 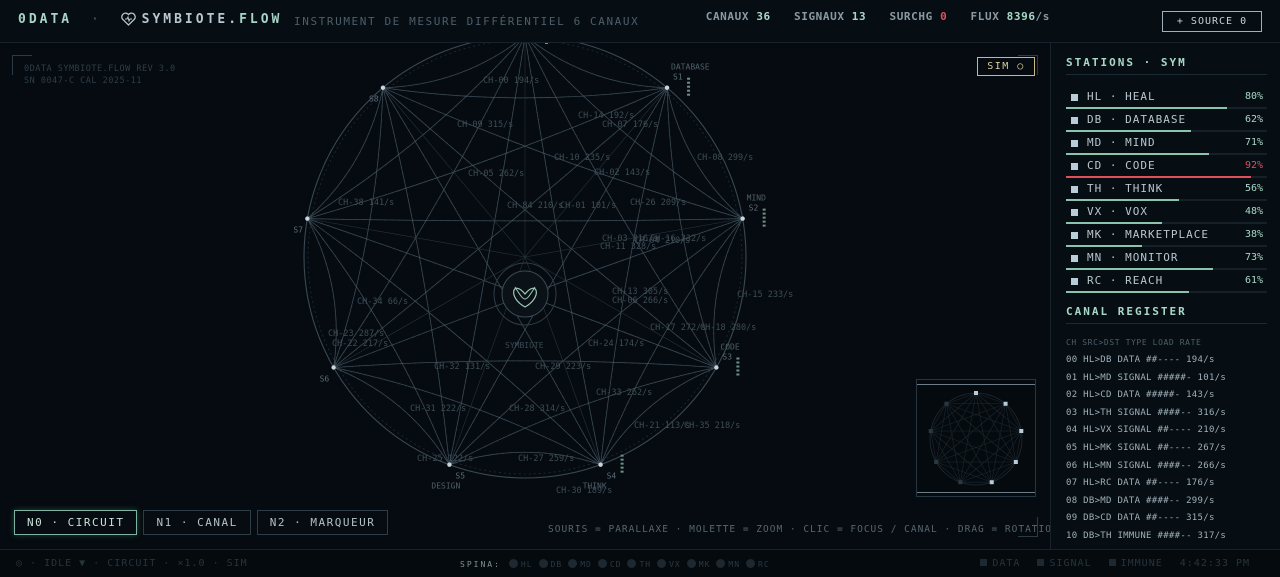 I want to click on station-percent: 48%, so click(x=1253, y=211).